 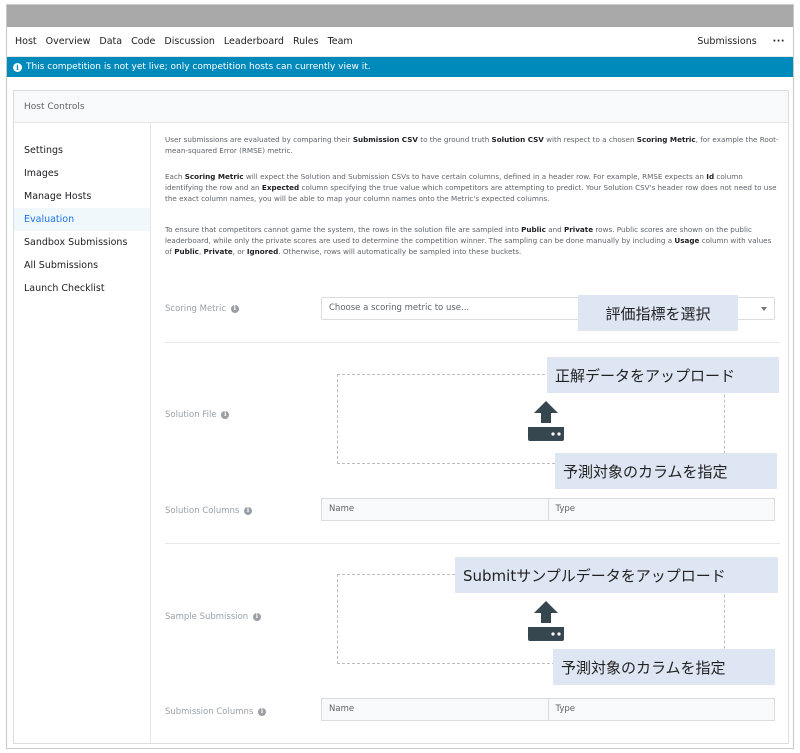 What do you see at coordinates (202, 511) in the screenshot?
I see `solution-columns-label-text: Solution Columns` at bounding box center [202, 511].